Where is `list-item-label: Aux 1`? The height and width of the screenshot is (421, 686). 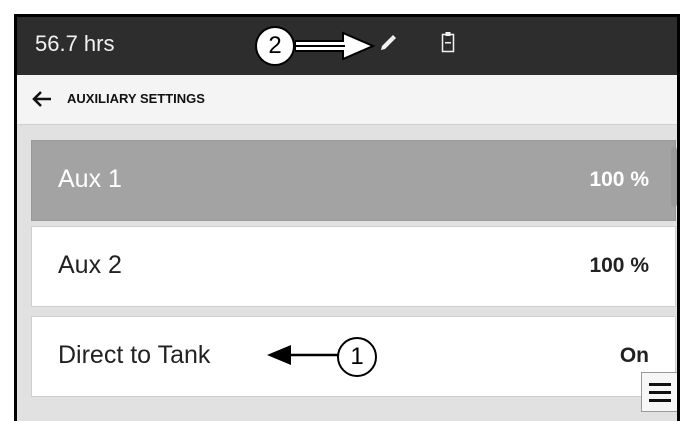
list-item-label: Aux 1 is located at coordinates (90, 179).